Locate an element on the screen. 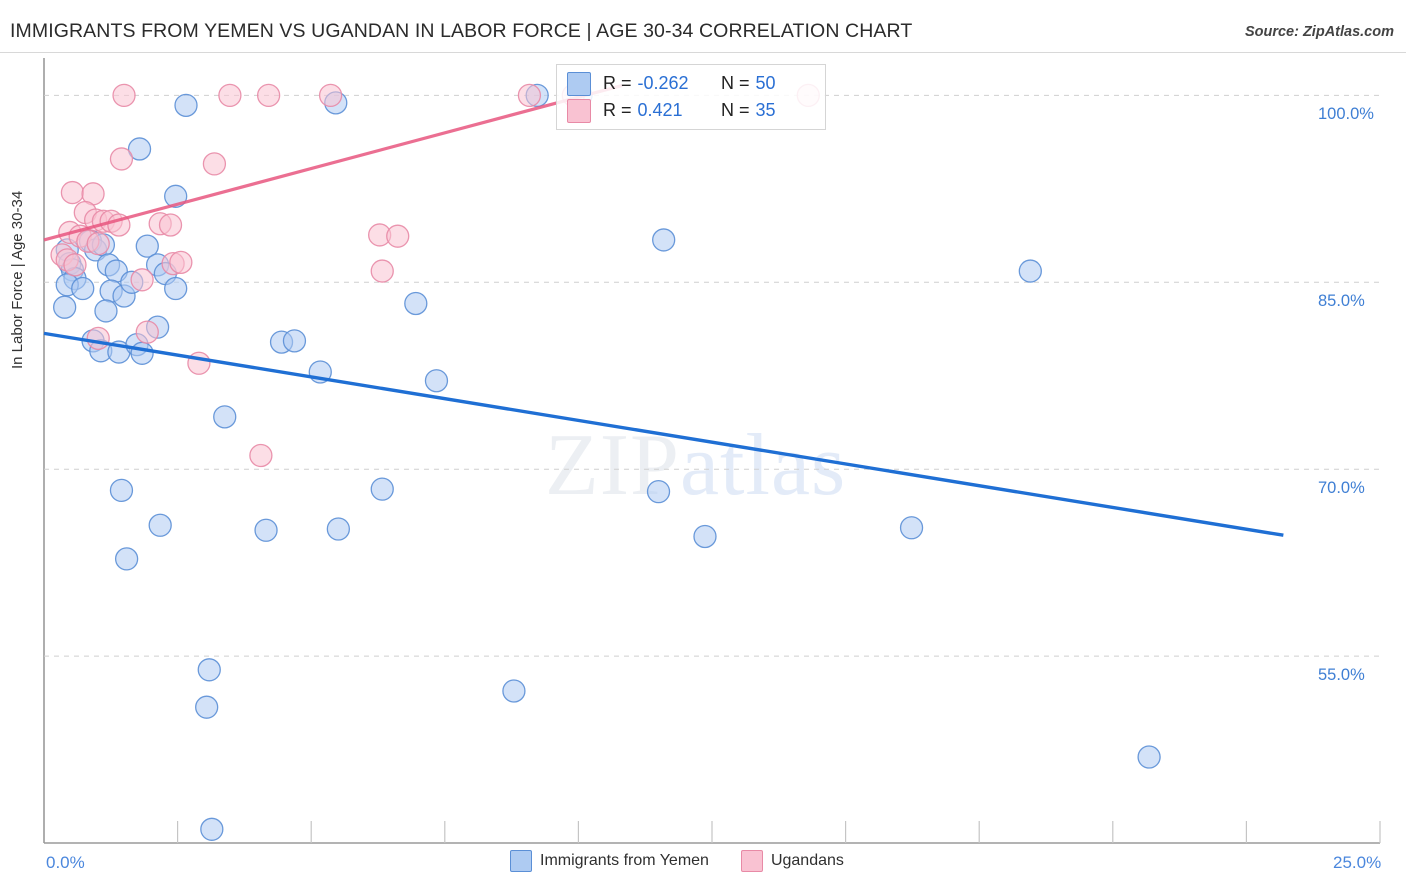 The image size is (1406, 892). legend-pink-swatch-icon is located at coordinates (751, 861).